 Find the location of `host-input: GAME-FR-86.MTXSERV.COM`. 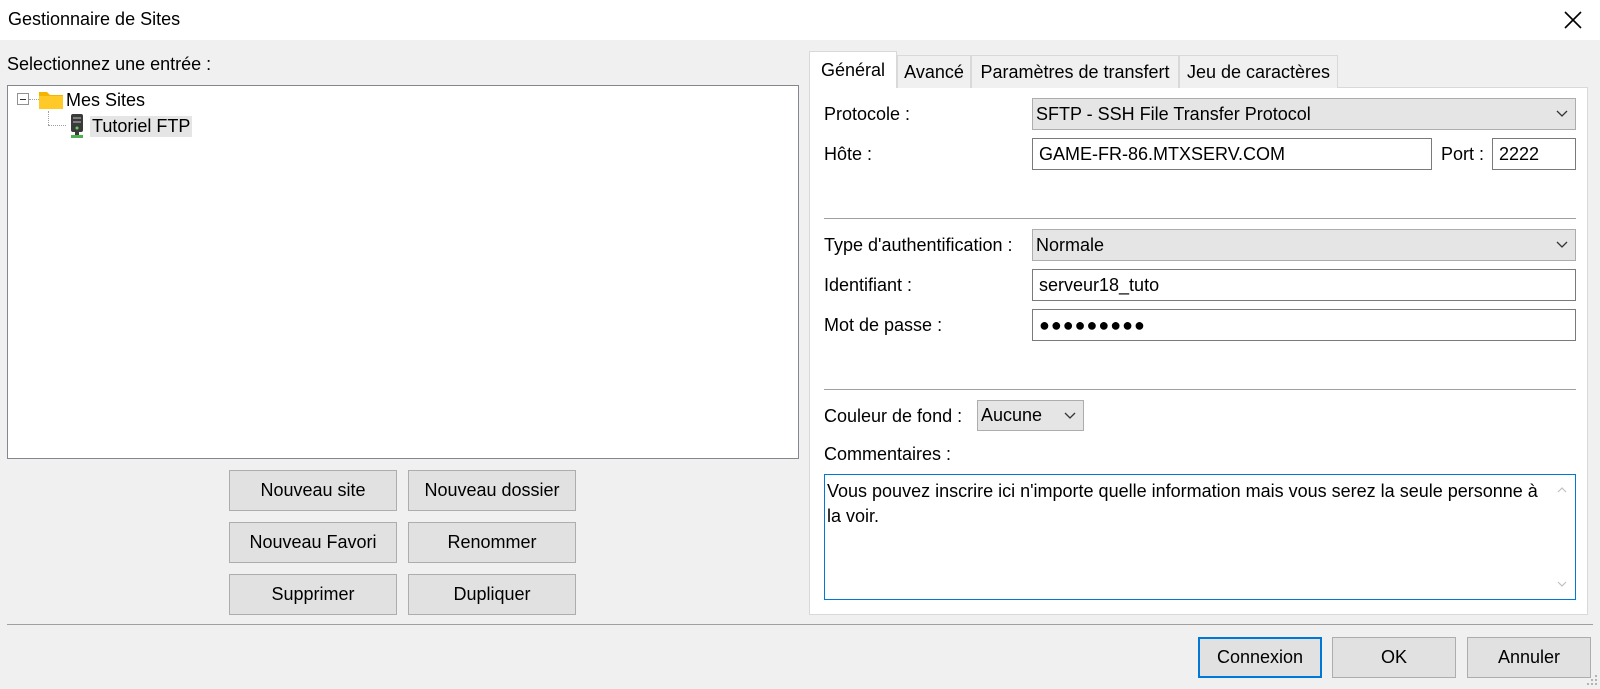

host-input: GAME-FR-86.MTXSERV.COM is located at coordinates (1232, 154).